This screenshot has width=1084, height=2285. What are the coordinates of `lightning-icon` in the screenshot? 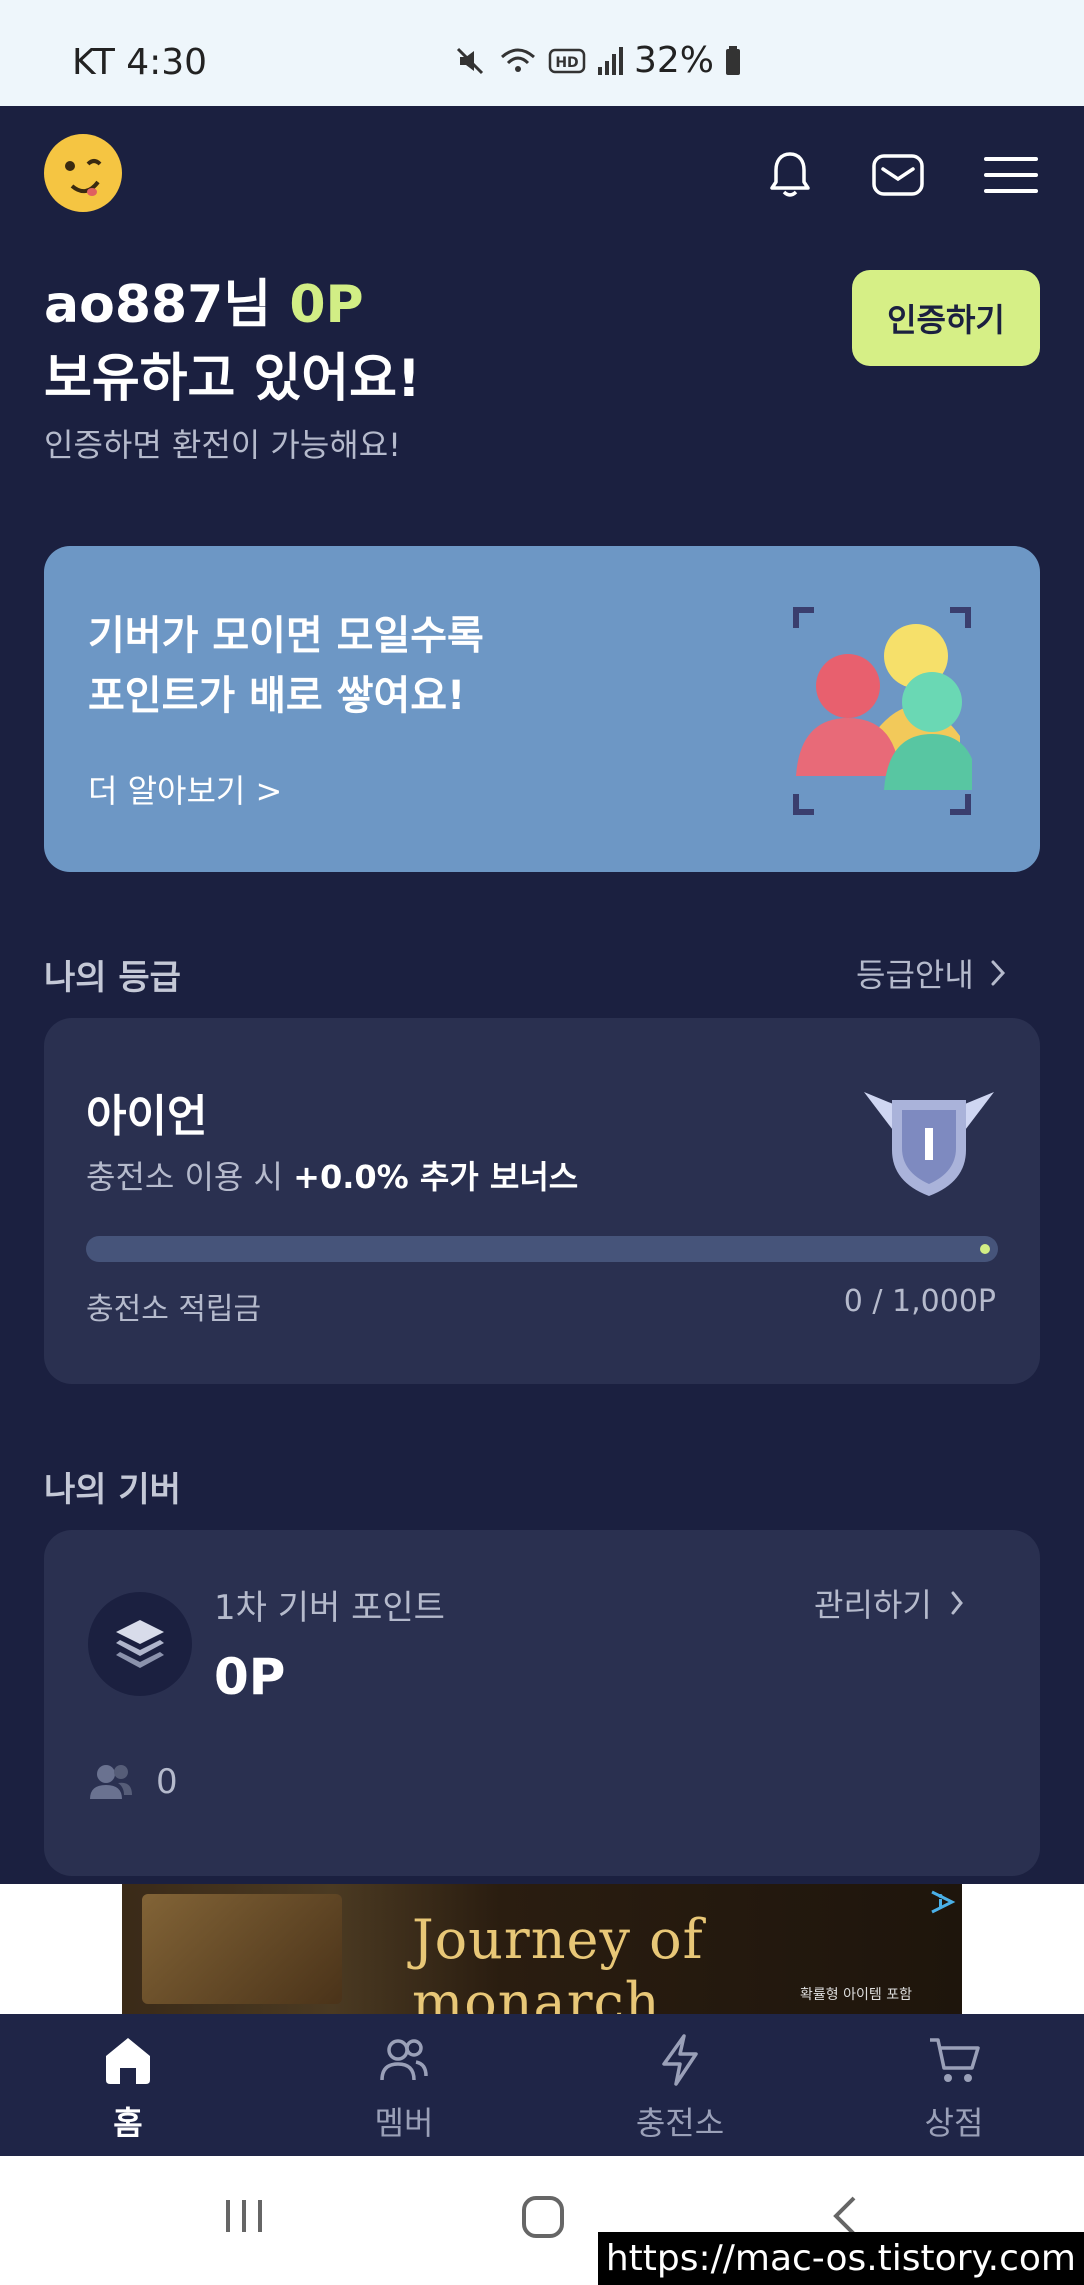 It's located at (680, 2060).